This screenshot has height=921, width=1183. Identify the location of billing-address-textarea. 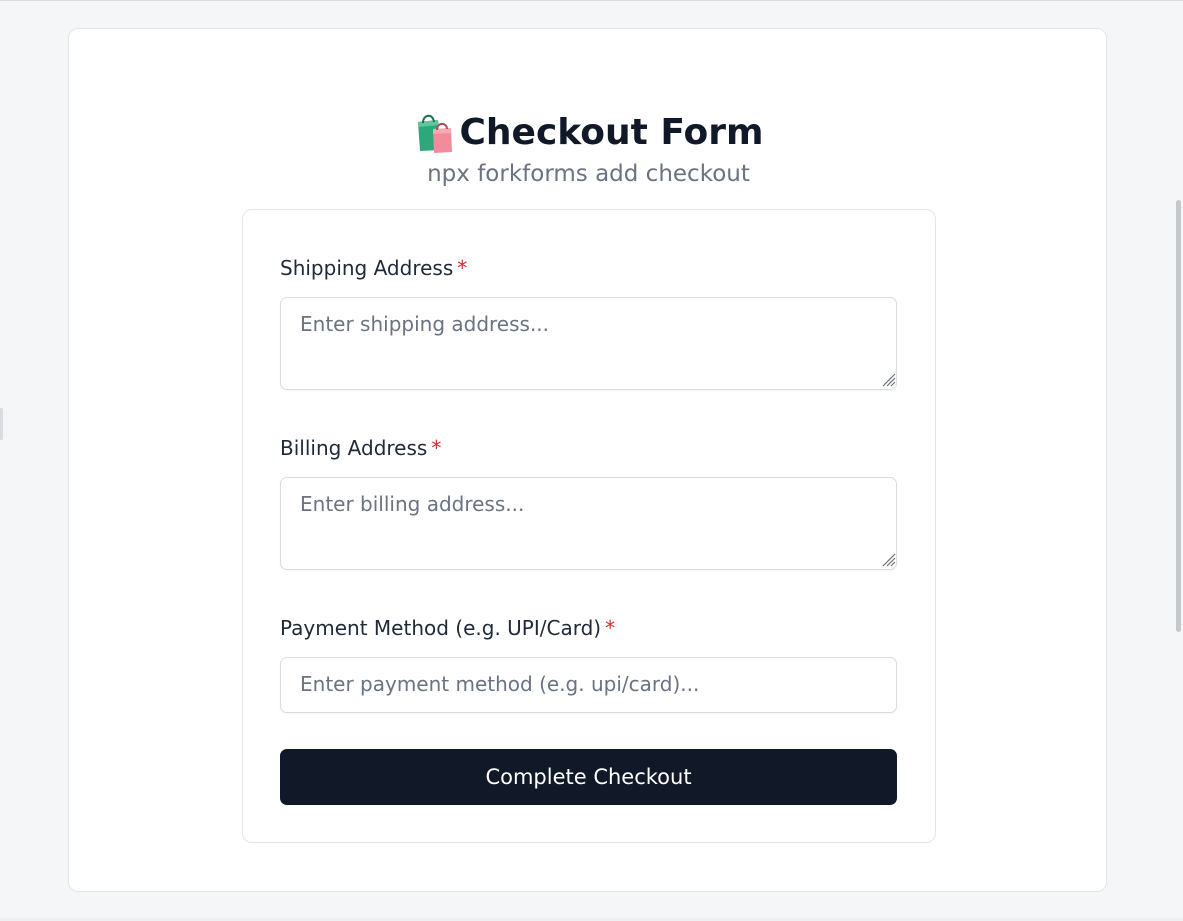
(588, 523).